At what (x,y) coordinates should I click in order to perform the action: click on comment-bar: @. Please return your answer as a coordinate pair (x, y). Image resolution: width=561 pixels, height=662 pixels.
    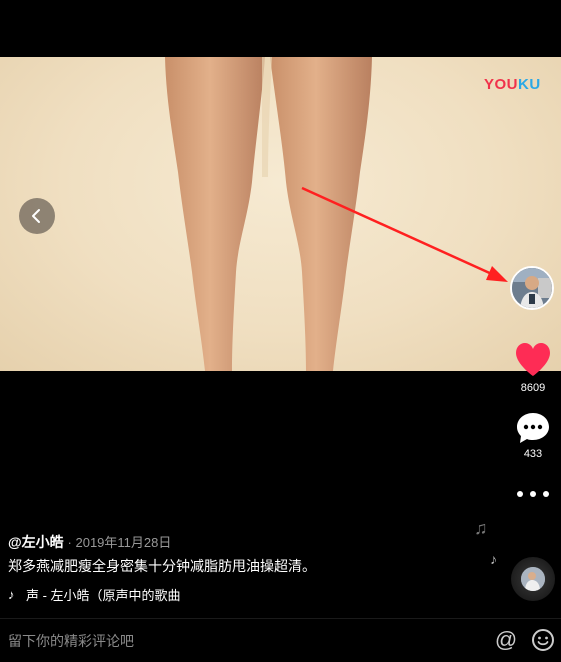
    Looking at the image, I should click on (280, 640).